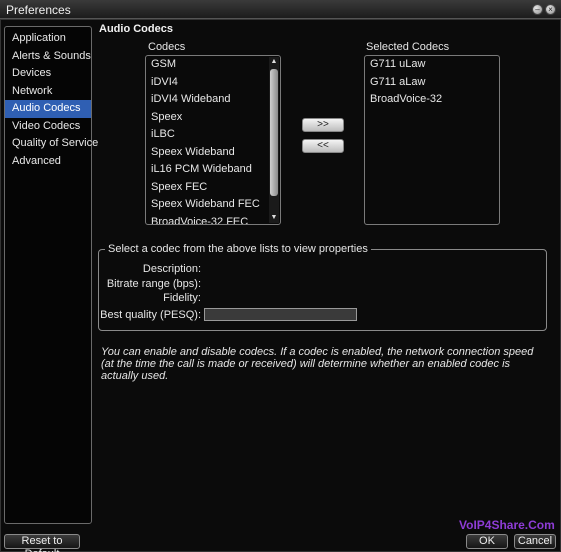 The width and height of the screenshot is (561, 552). I want to click on list-item: Speex, so click(213, 118).